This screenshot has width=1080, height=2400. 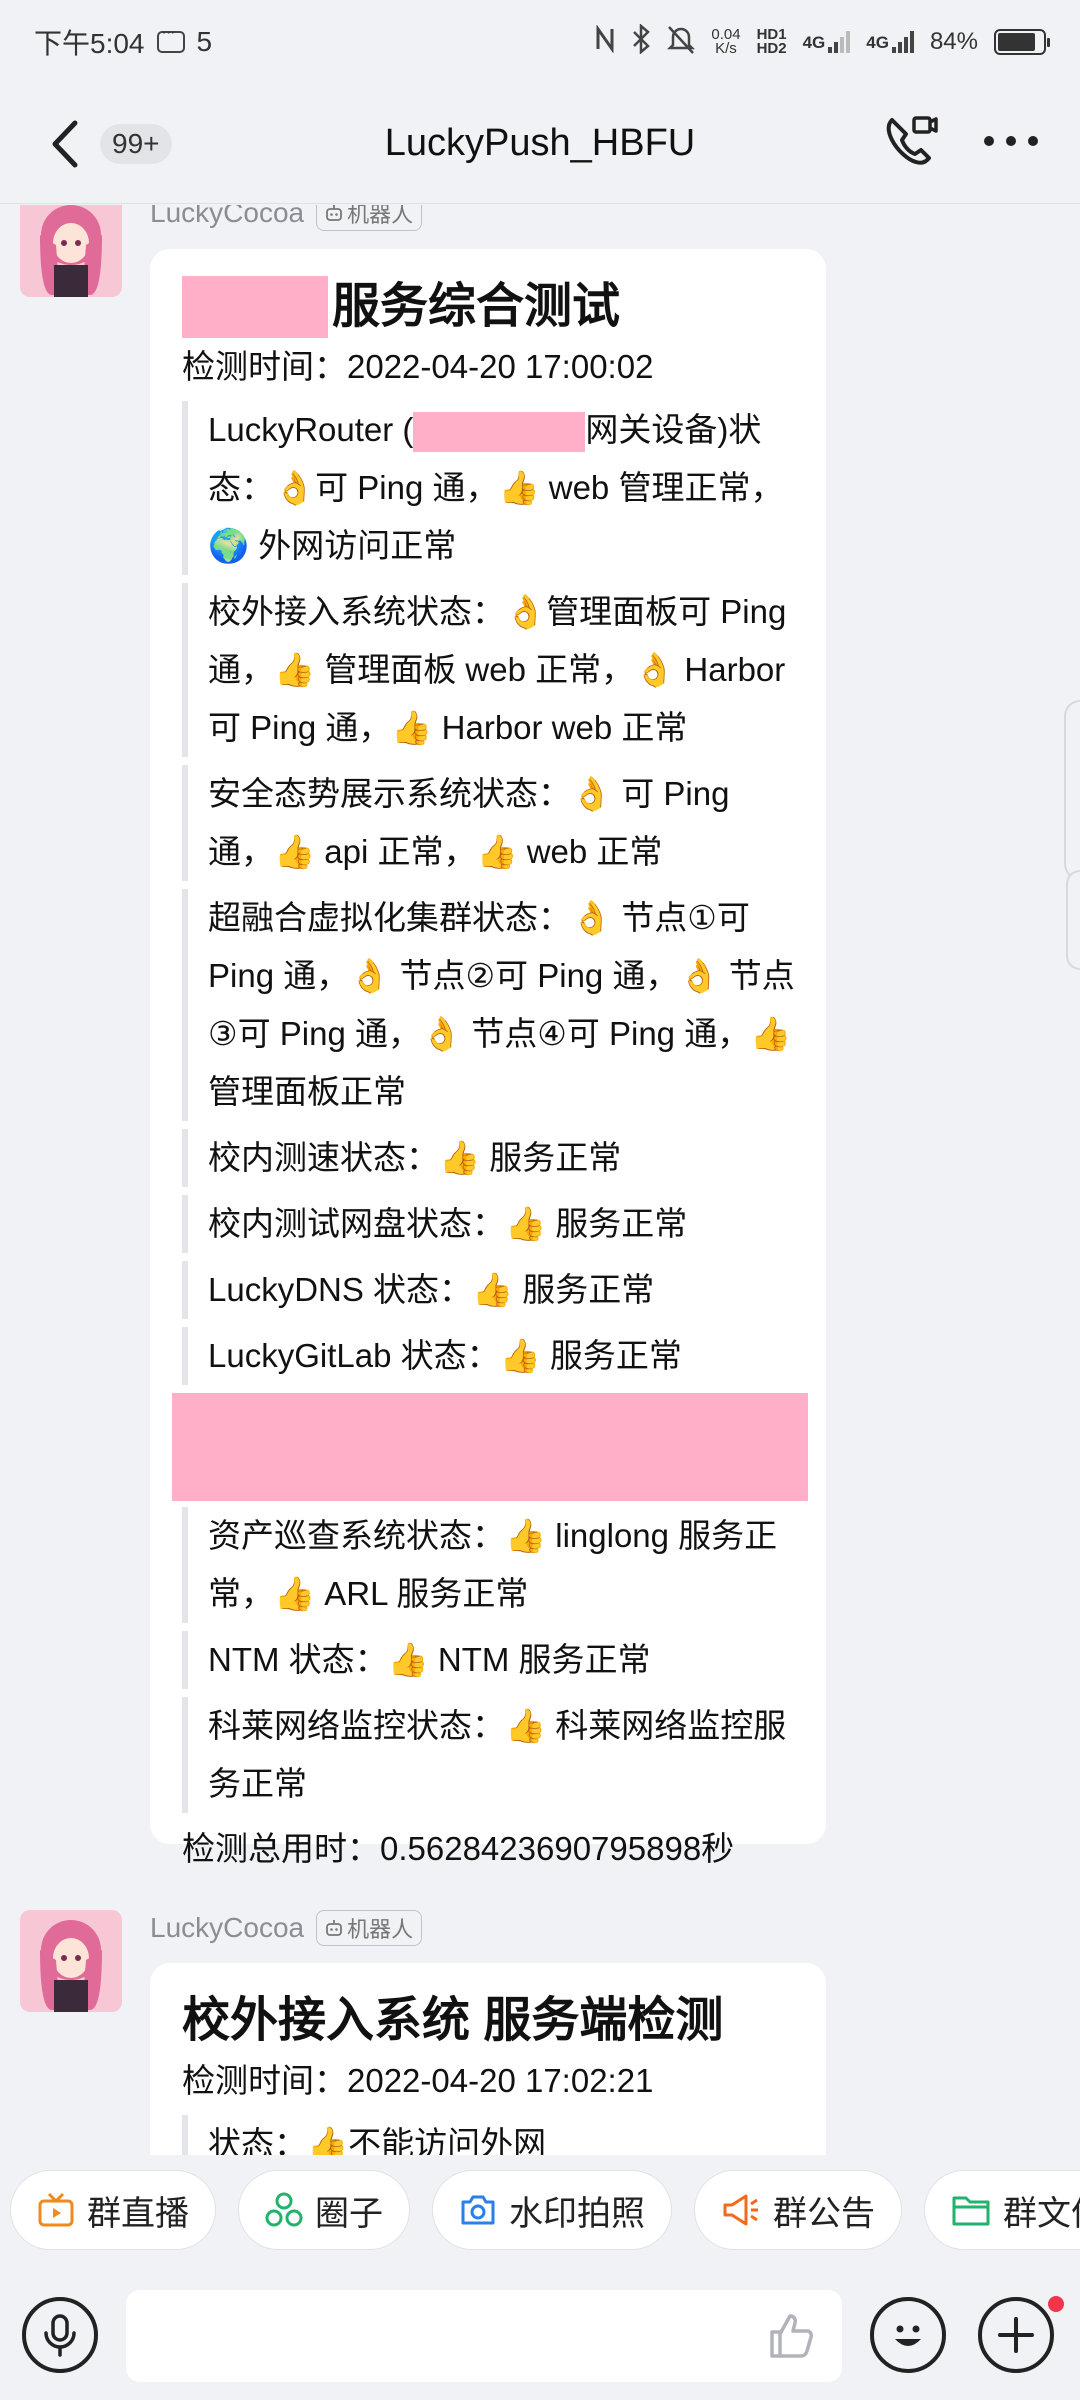 I want to click on shortcut-label: 群直播, so click(x=138, y=2213).